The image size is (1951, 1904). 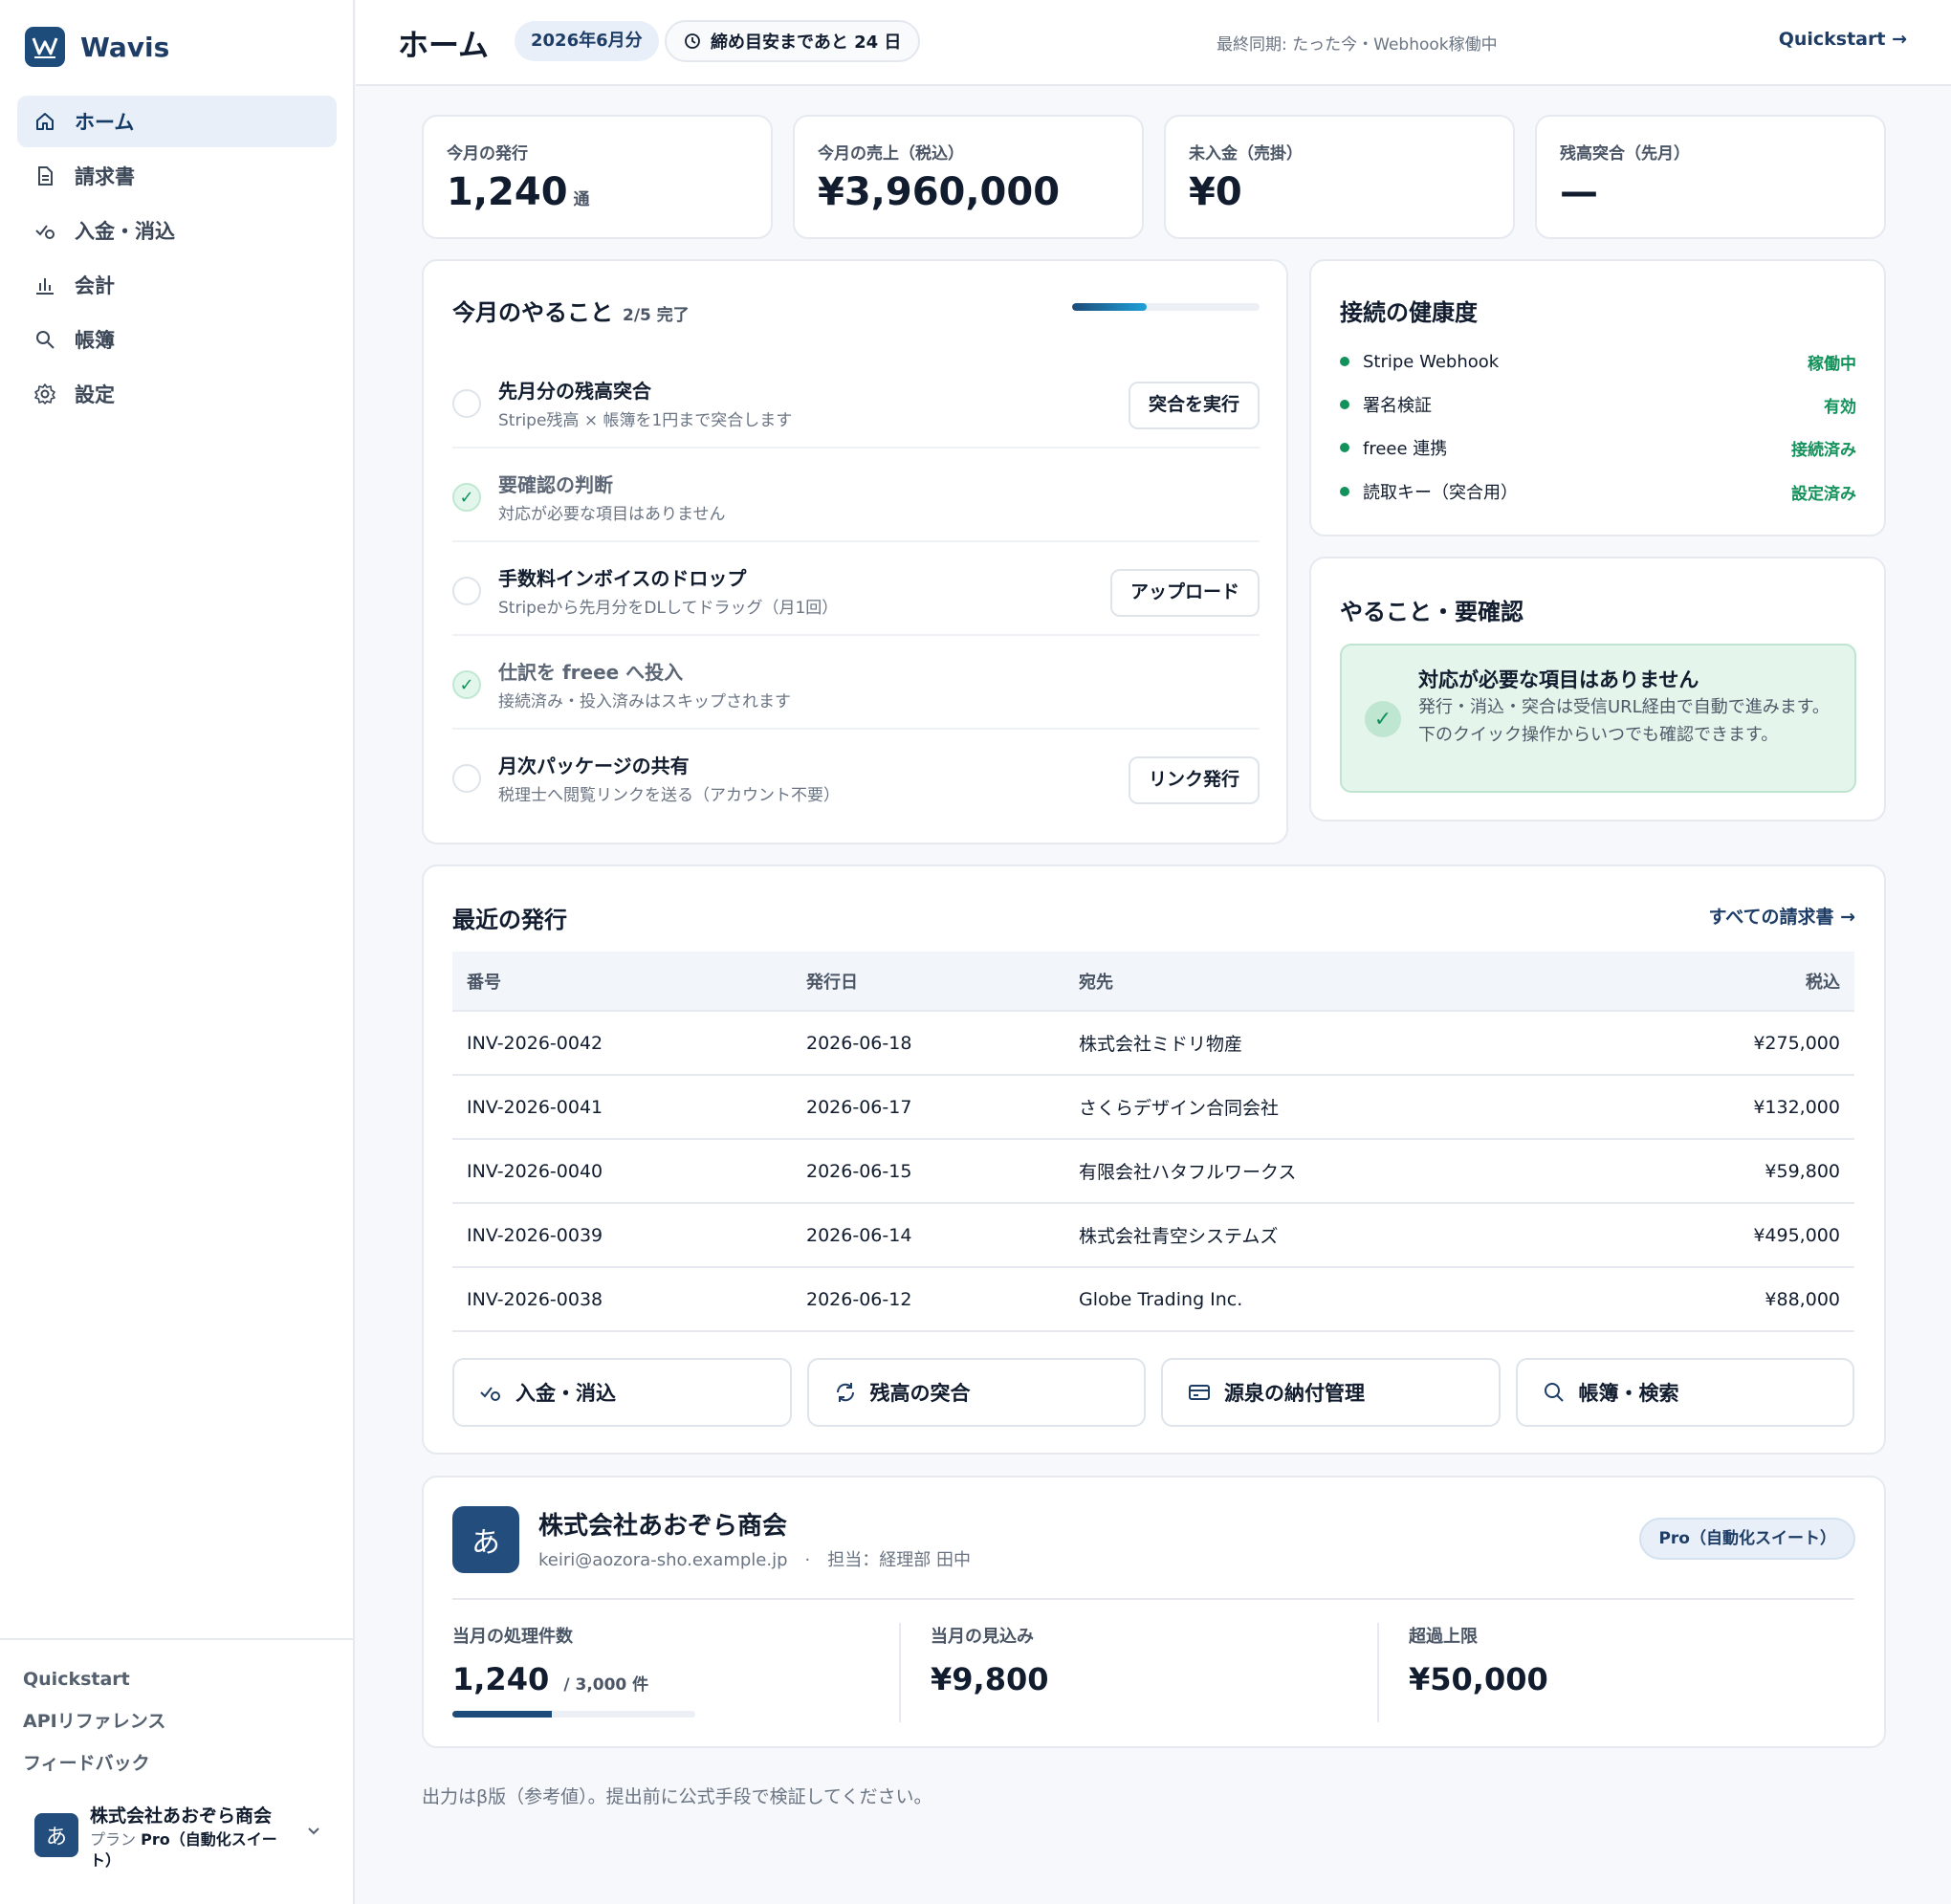 What do you see at coordinates (1328, 982) in the screenshot?
I see `column-header-recipient: 宛先` at bounding box center [1328, 982].